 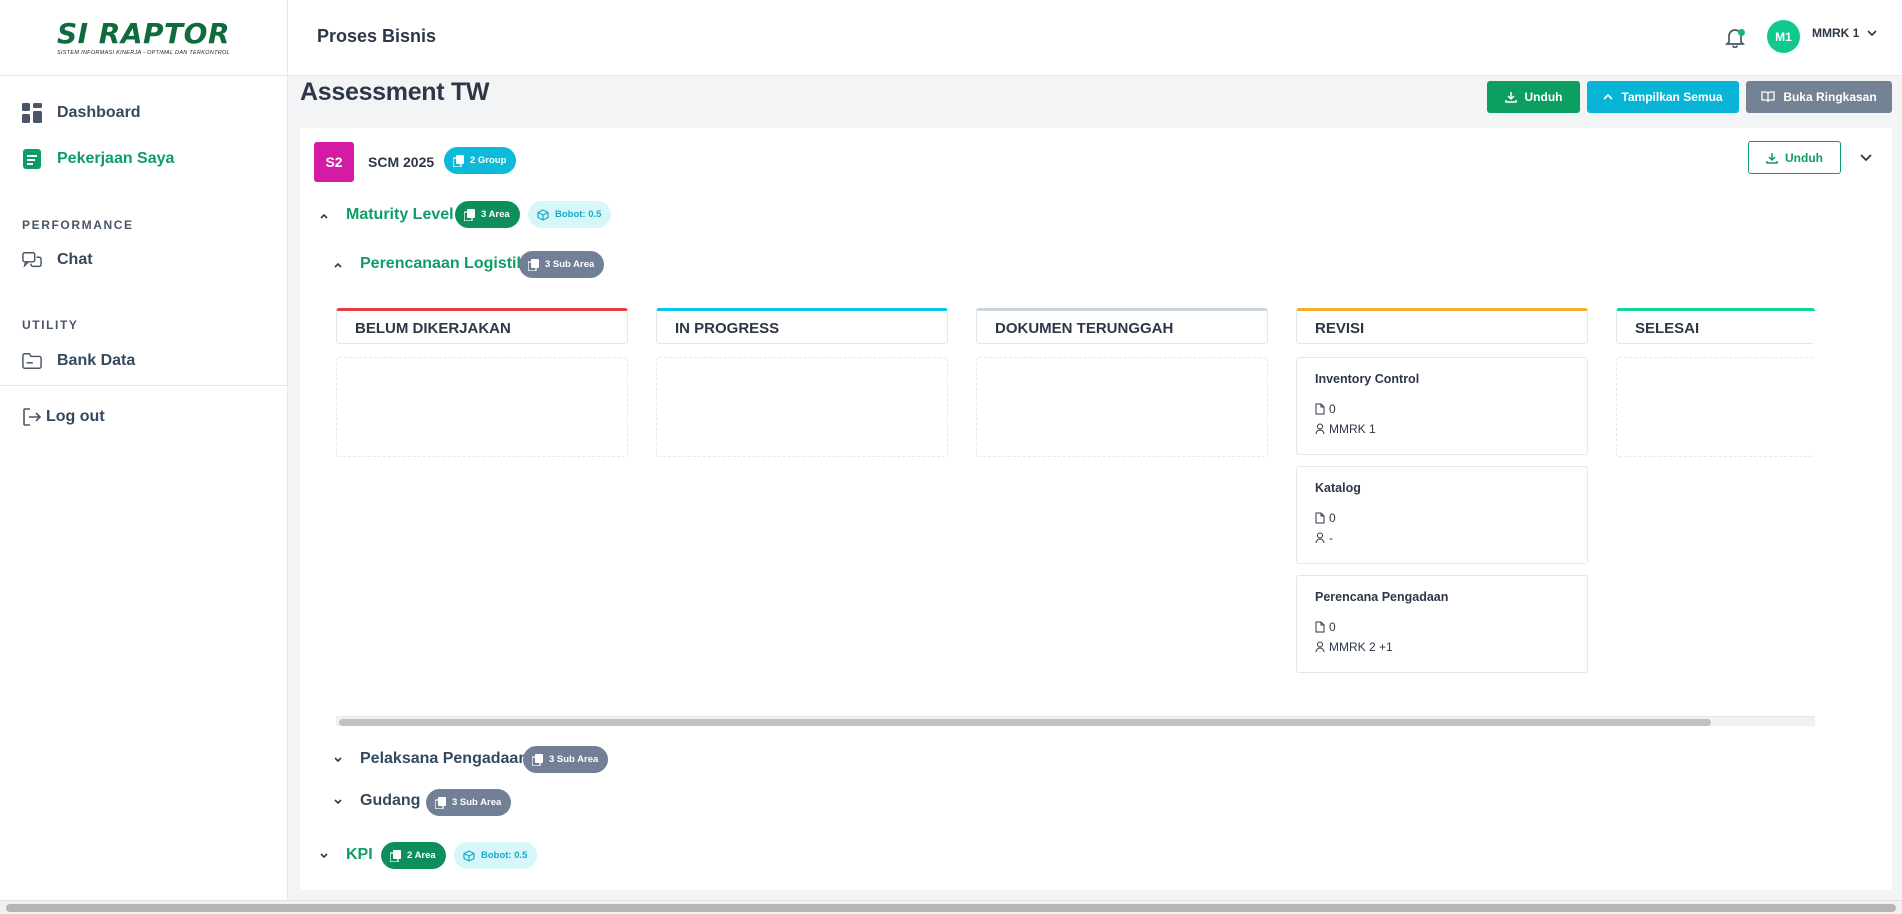 What do you see at coordinates (99, 112) in the screenshot?
I see `sidebar-item-label: Dashboard` at bounding box center [99, 112].